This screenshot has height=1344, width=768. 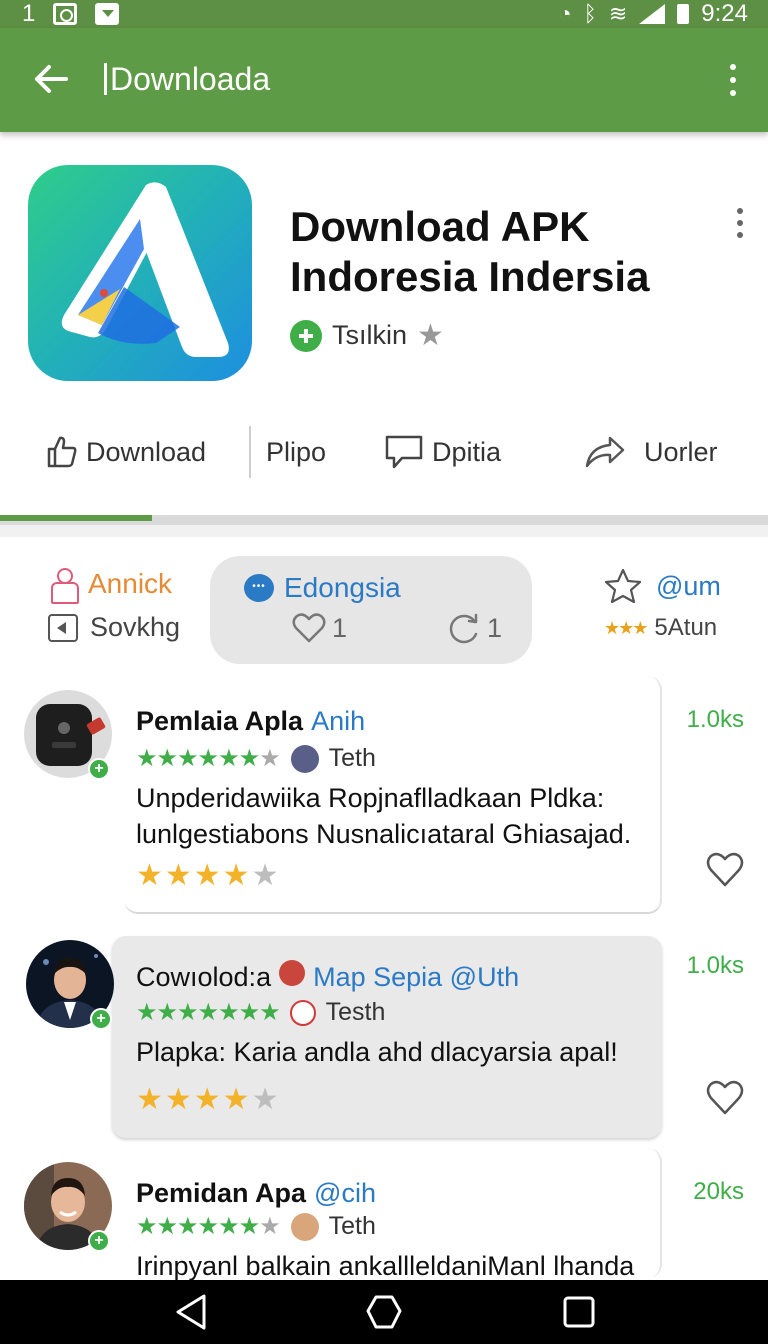 What do you see at coordinates (681, 451) in the screenshot?
I see `share-label: Uorler` at bounding box center [681, 451].